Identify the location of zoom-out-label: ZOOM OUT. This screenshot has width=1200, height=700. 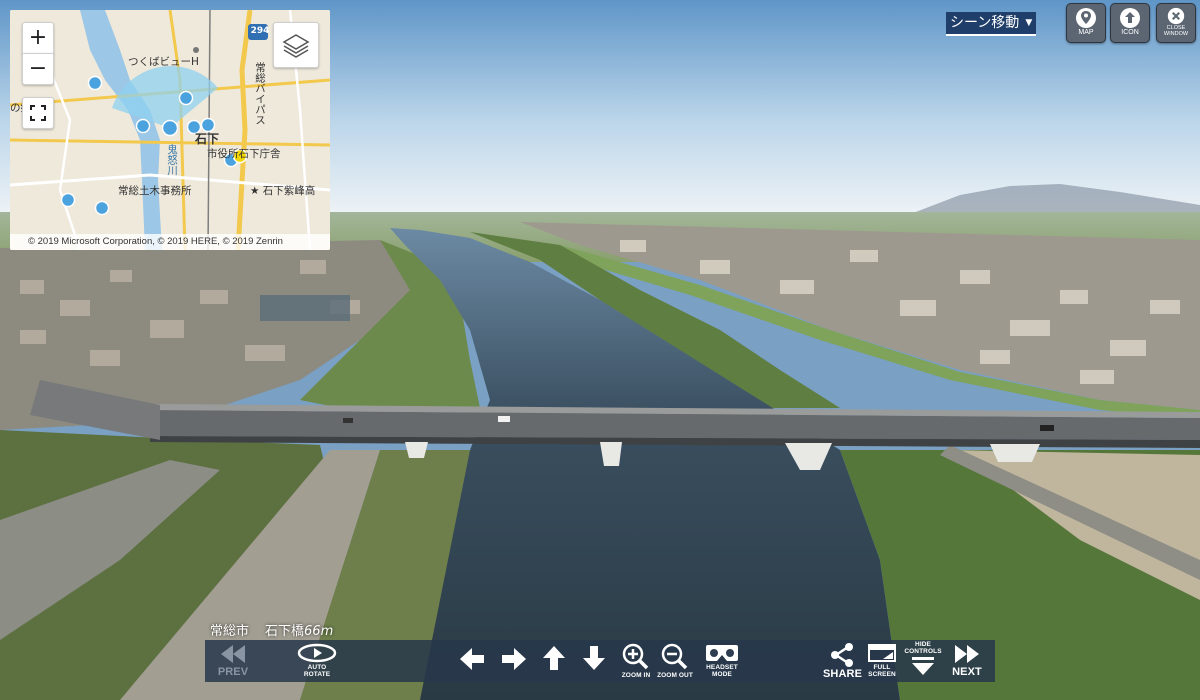
(675, 675).